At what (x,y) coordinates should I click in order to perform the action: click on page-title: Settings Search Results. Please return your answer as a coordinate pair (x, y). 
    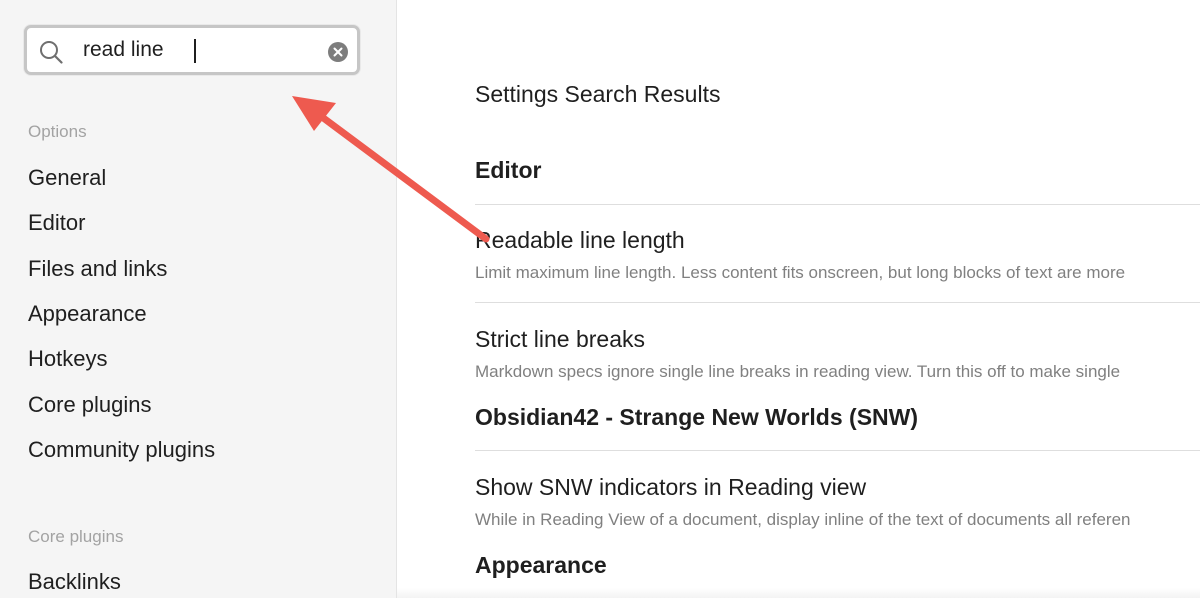
    Looking at the image, I should click on (598, 94).